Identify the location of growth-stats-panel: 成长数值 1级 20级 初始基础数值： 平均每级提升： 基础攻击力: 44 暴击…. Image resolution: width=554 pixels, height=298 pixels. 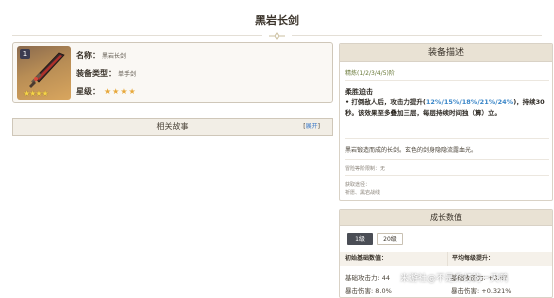
(446, 253).